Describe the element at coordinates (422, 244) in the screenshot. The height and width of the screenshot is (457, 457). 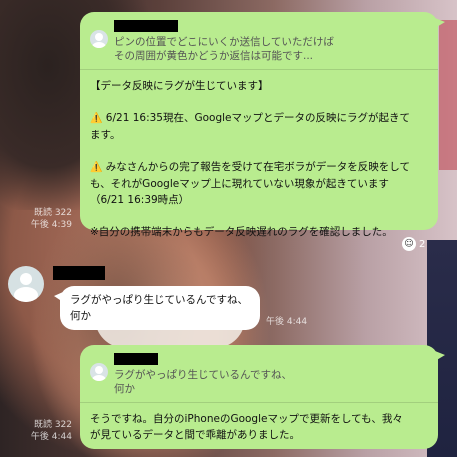
I see `reaction-count: 2` at that location.